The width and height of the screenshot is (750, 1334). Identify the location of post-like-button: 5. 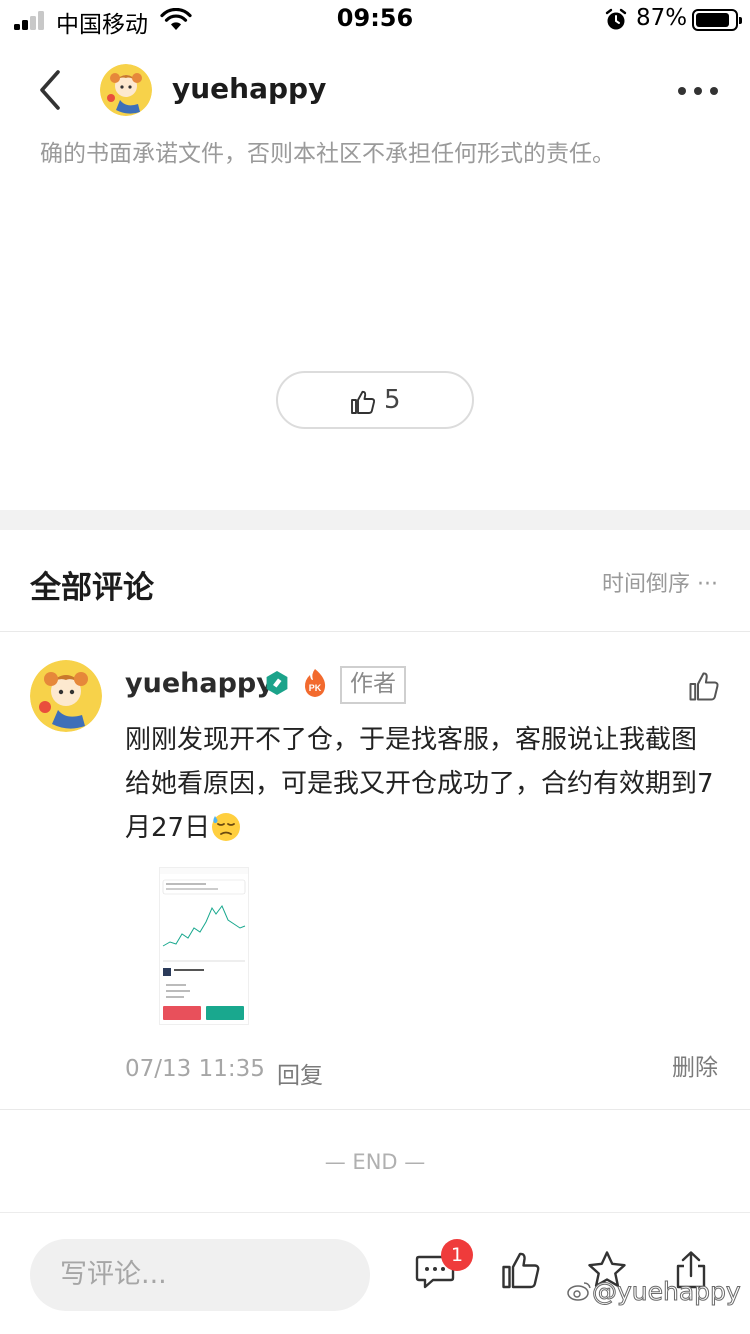
(375, 400).